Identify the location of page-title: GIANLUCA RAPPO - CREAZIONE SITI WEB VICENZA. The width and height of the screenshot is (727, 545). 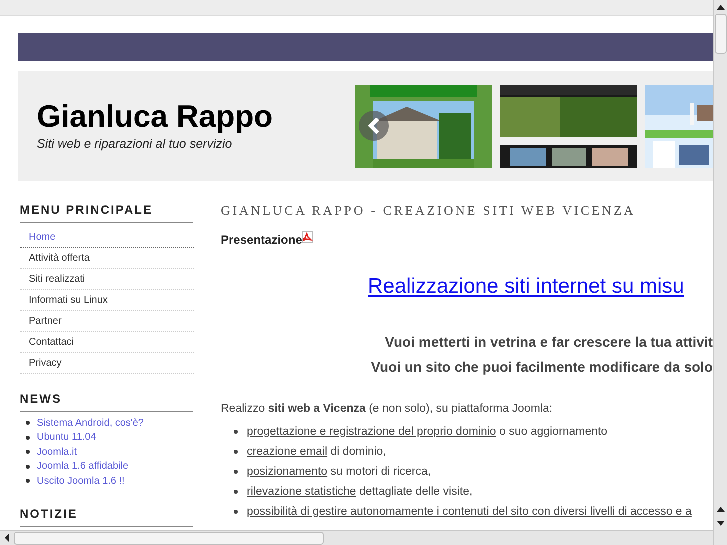
(429, 211).